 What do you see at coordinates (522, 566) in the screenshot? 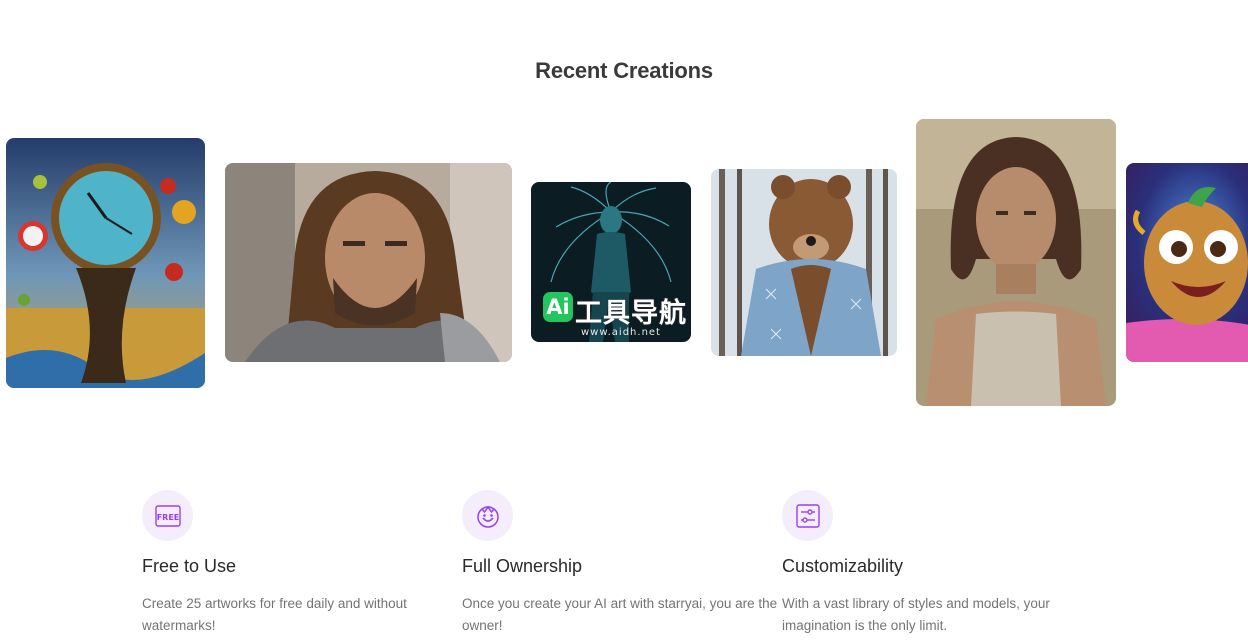
I see `feature-title: Full Ownership` at bounding box center [522, 566].